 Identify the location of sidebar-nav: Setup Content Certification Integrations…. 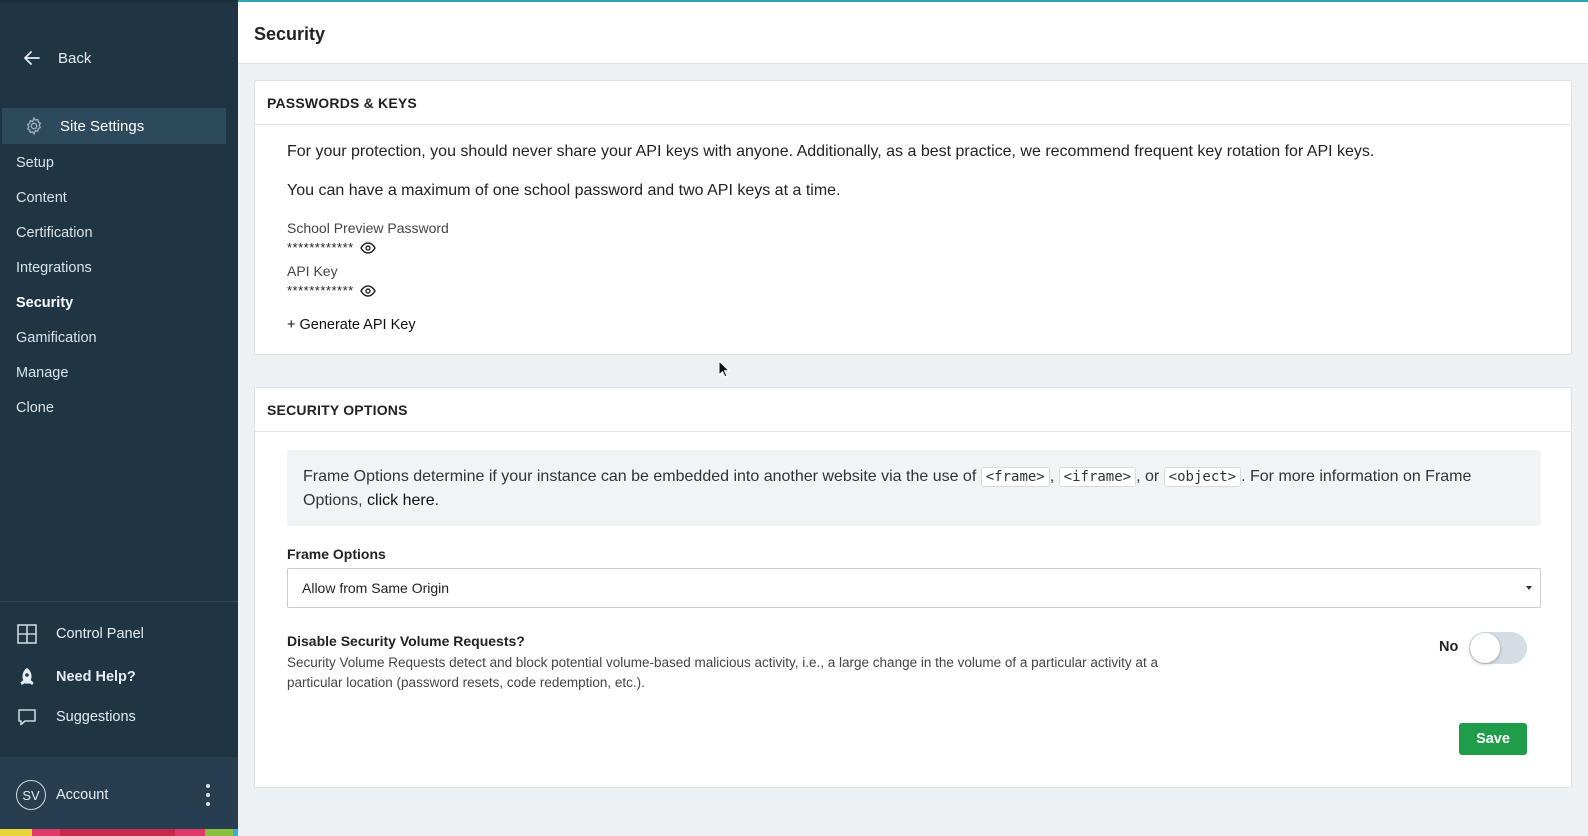
(119, 285).